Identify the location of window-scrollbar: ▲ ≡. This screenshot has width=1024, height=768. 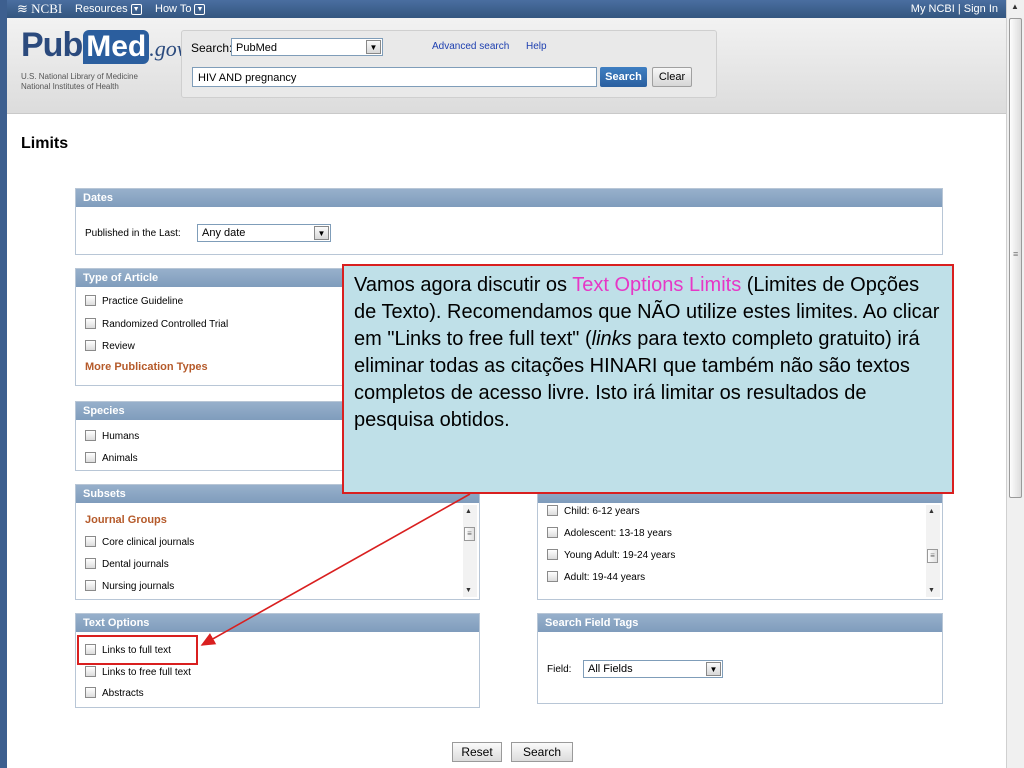
(1015, 384).